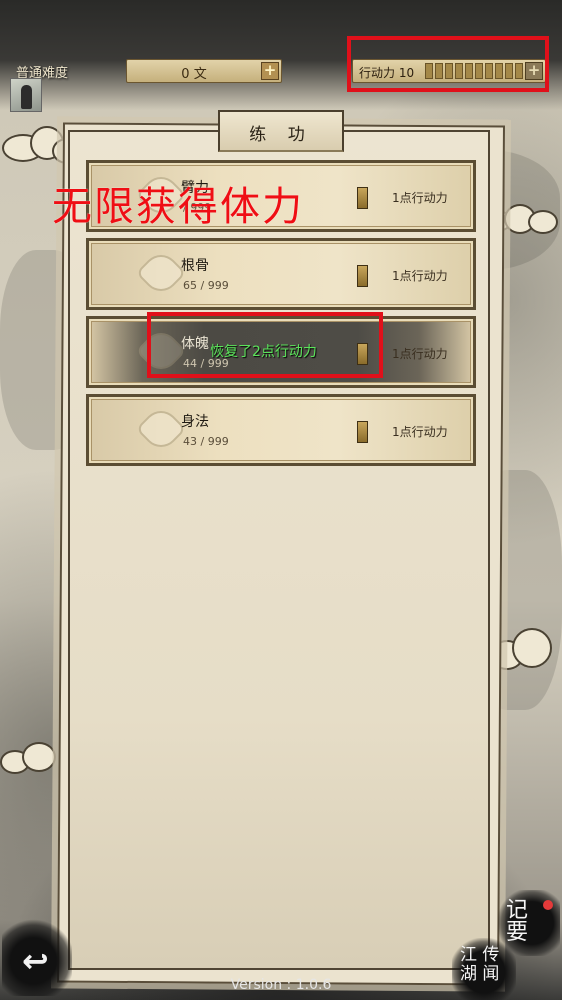 This screenshot has height=1000, width=562. What do you see at coordinates (281, 274) in the screenshot?
I see `attribute-card-constitution: 根骨 65 / 999 1点行动力` at bounding box center [281, 274].